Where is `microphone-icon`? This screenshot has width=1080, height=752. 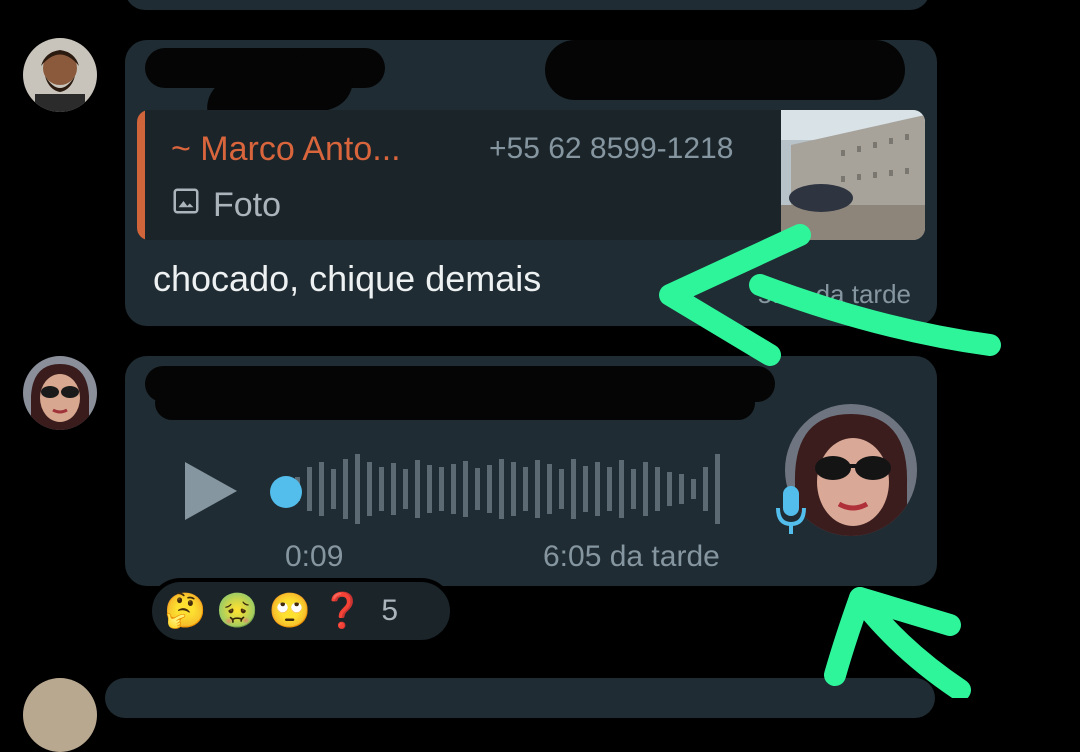
microphone-icon is located at coordinates (791, 512).